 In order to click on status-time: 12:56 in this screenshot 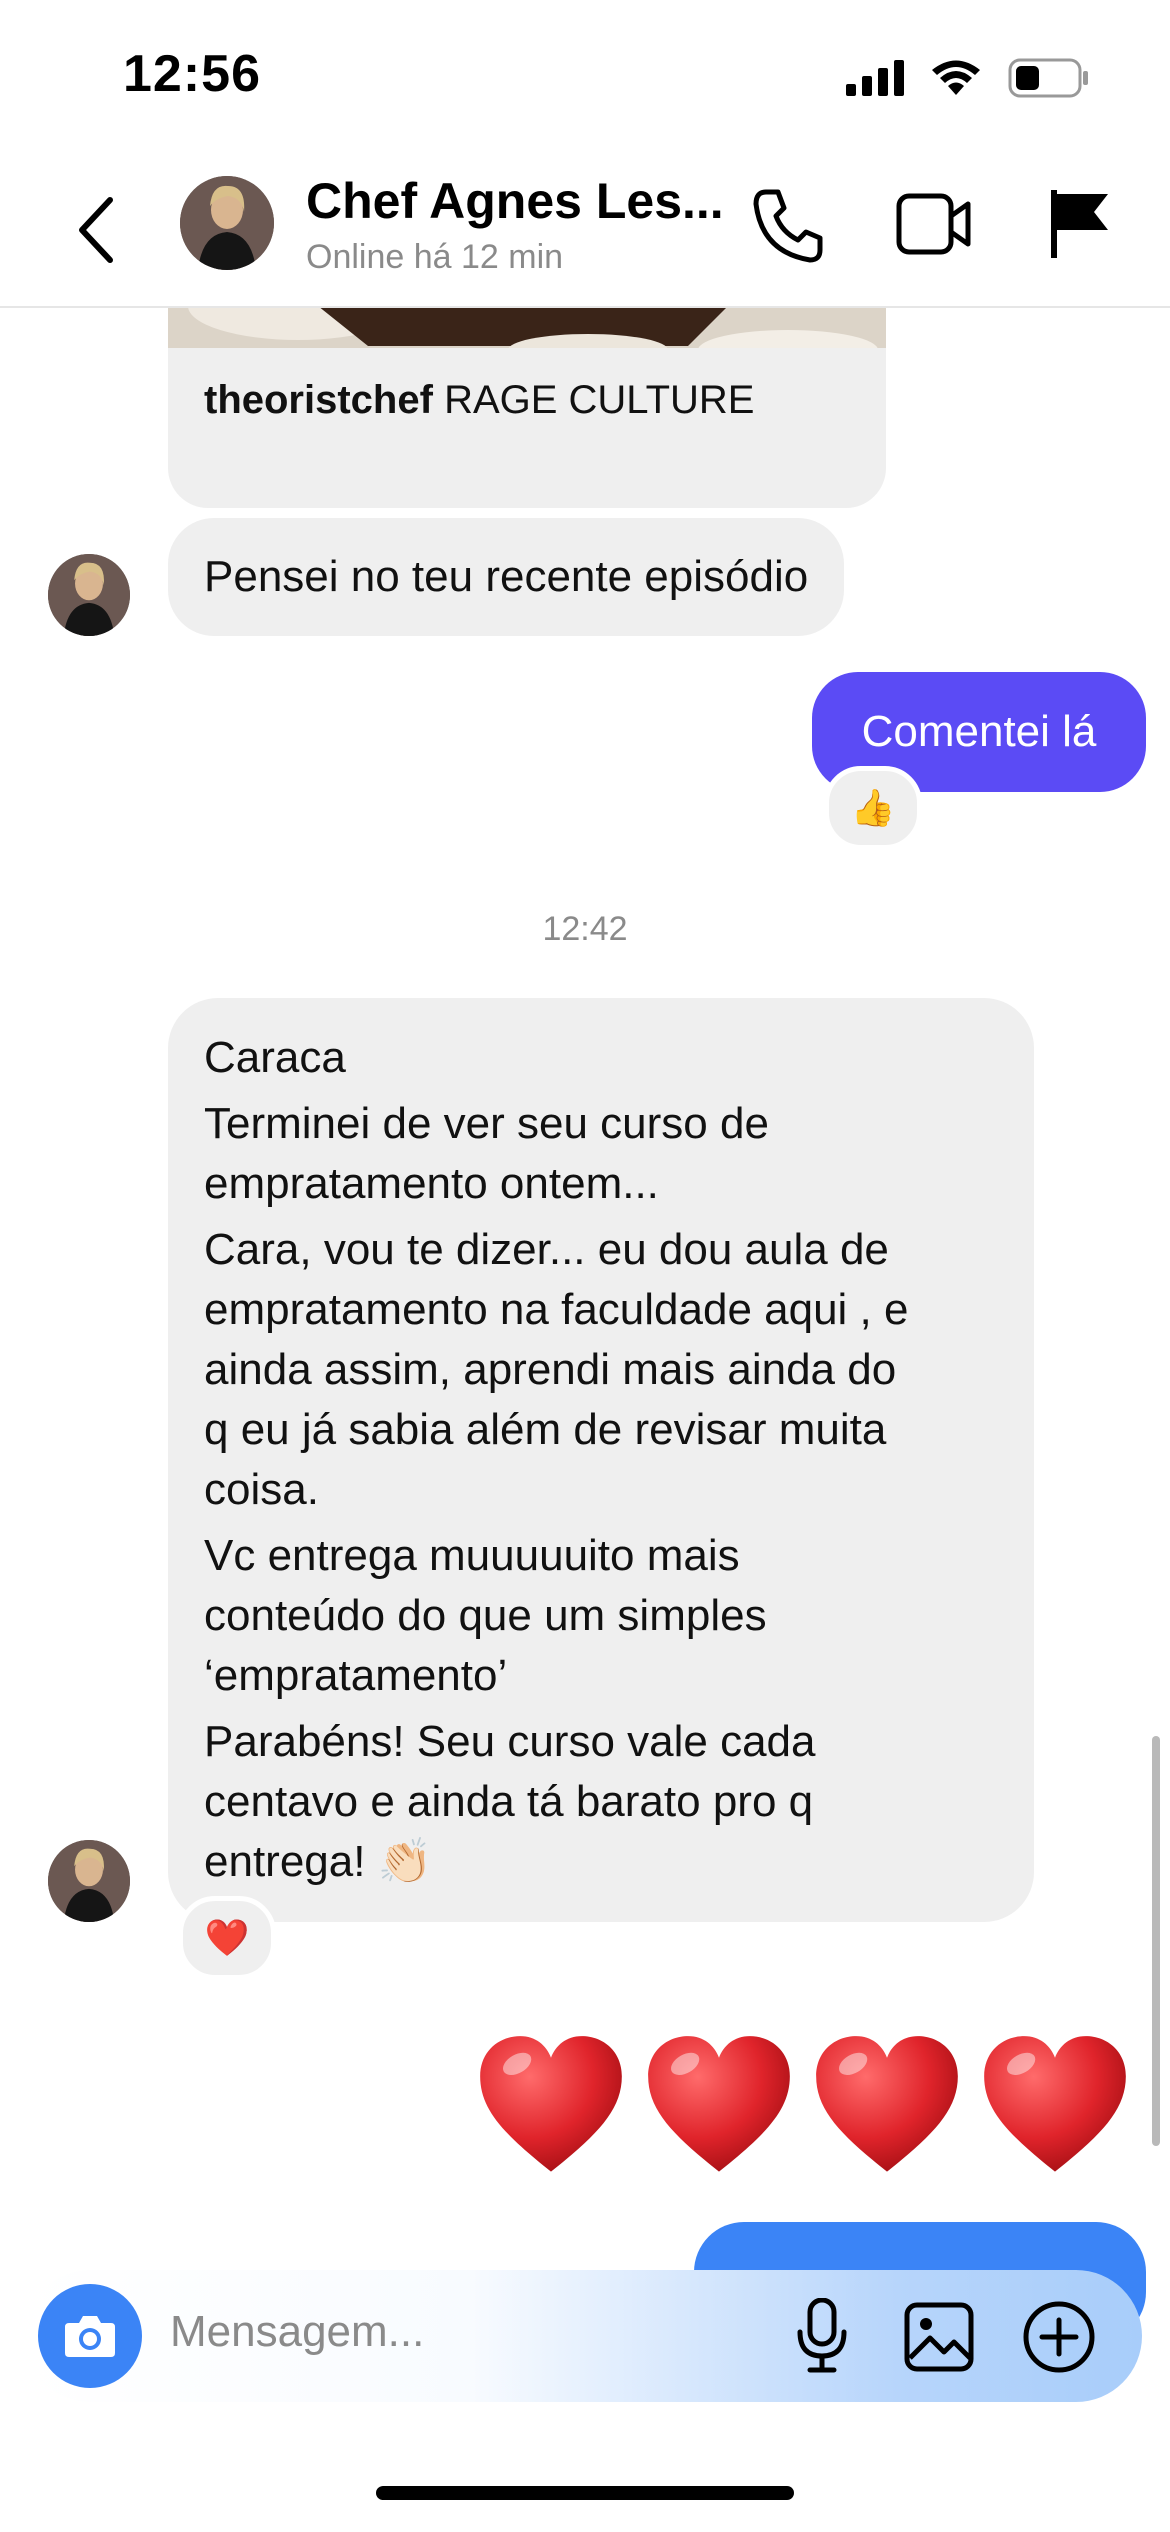, I will do `click(192, 74)`.